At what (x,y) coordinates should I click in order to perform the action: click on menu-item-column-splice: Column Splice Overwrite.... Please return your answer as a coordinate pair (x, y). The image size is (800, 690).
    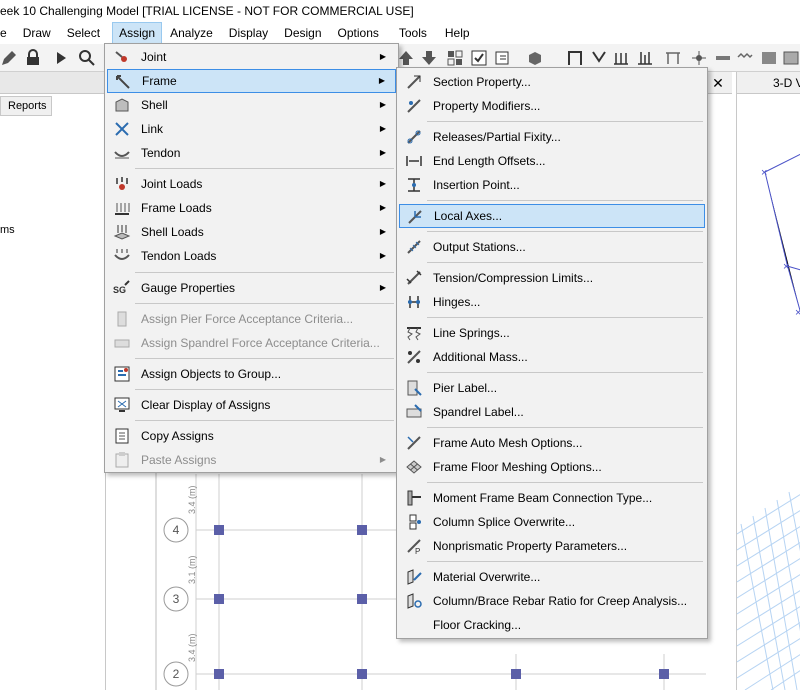
    Looking at the image, I should click on (552, 522).